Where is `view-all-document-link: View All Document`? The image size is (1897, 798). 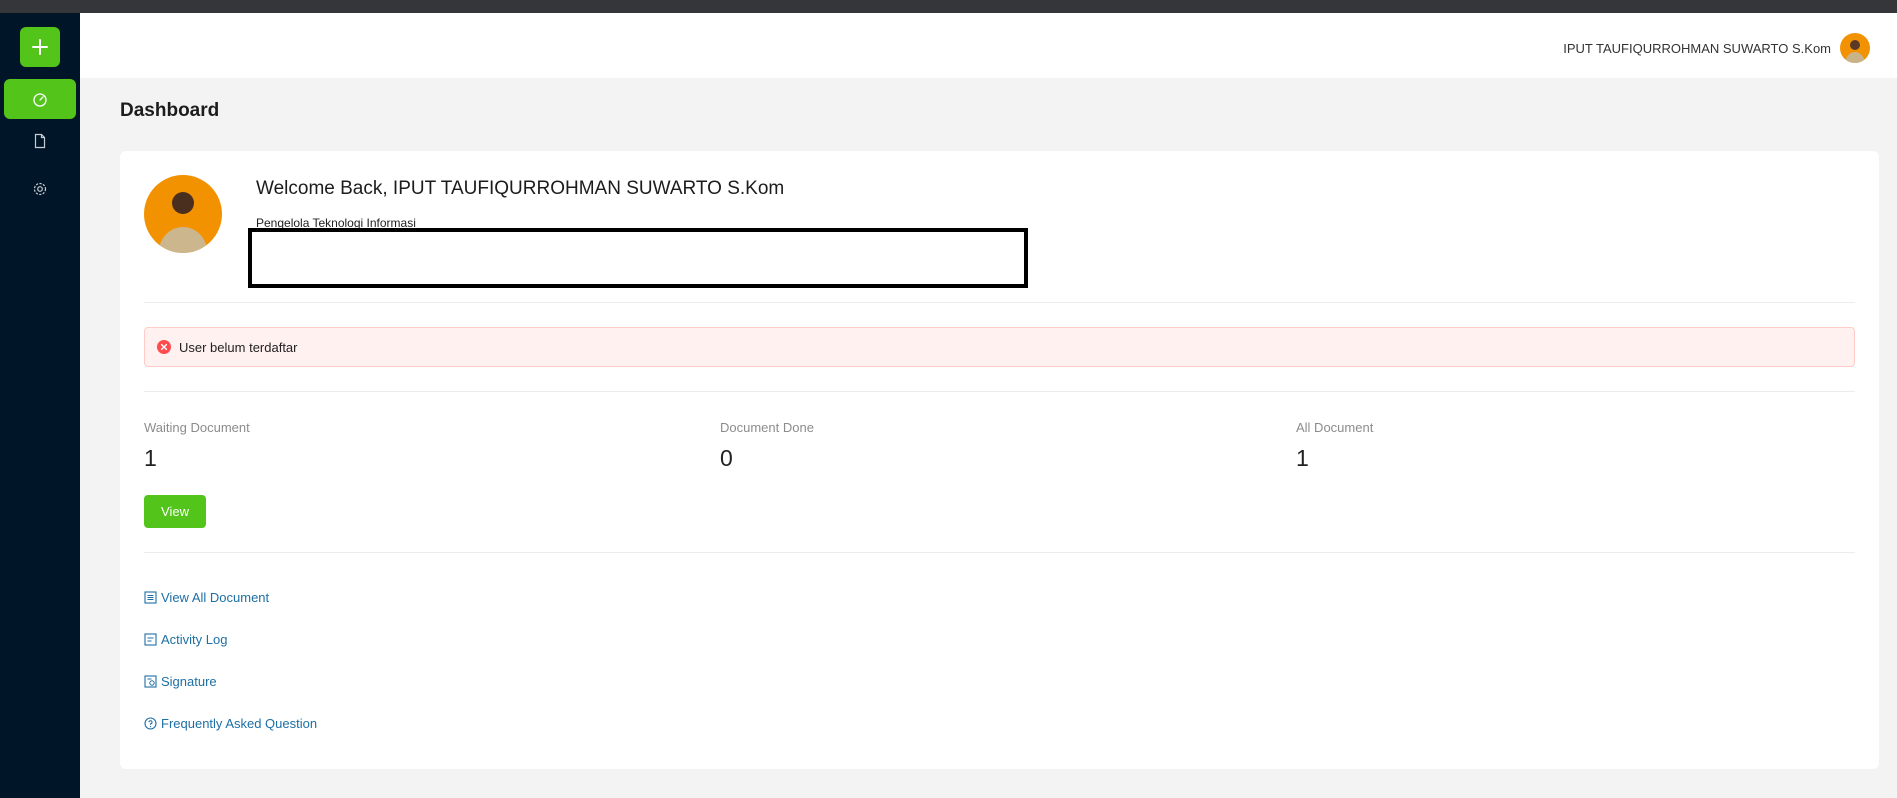 view-all-document-link: View All Document is located at coordinates (206, 597).